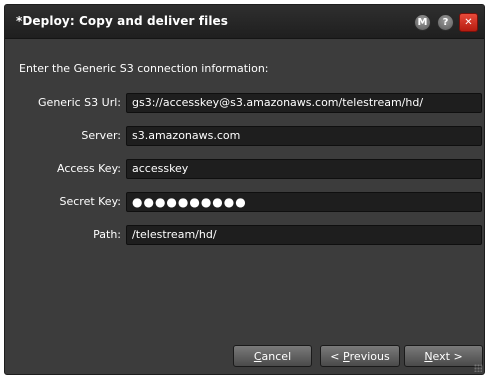 The width and height of the screenshot is (487, 379). Describe the element at coordinates (304, 169) in the screenshot. I see `access-key-input: accesskey` at that location.